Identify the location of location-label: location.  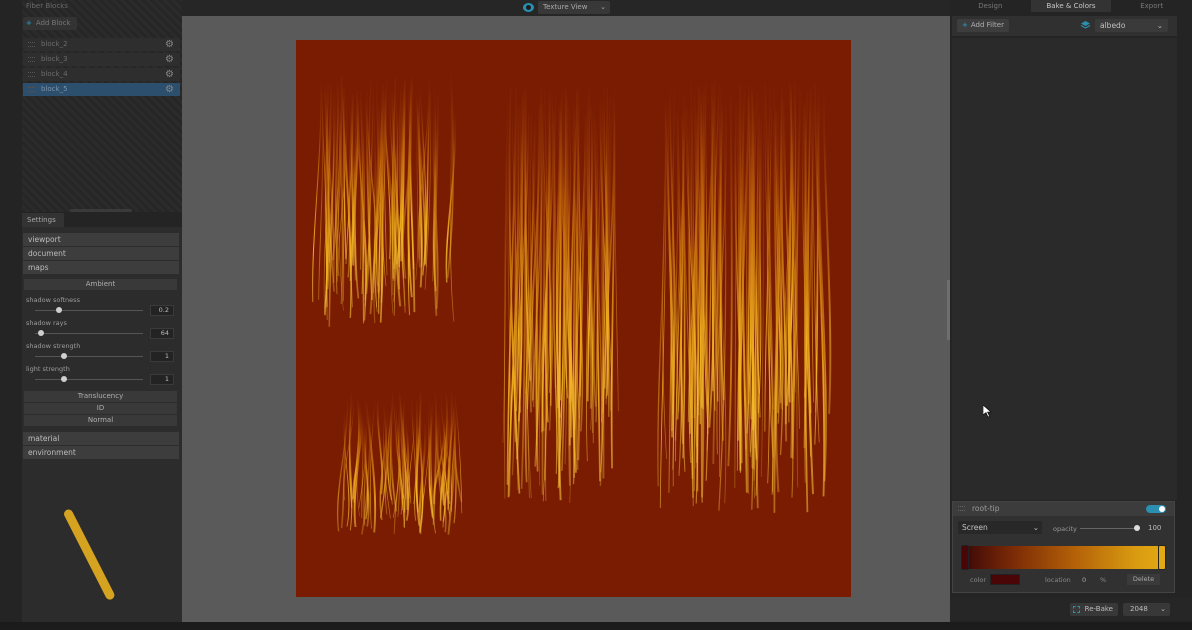
(1058, 580).